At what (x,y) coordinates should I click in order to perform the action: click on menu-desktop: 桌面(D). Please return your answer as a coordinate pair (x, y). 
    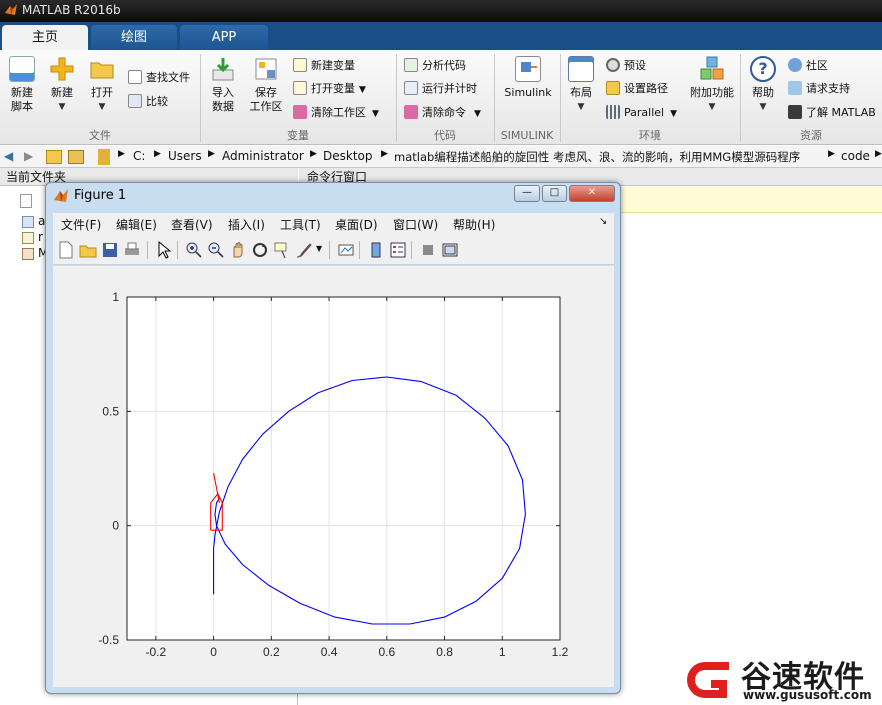
    Looking at the image, I should click on (356, 224).